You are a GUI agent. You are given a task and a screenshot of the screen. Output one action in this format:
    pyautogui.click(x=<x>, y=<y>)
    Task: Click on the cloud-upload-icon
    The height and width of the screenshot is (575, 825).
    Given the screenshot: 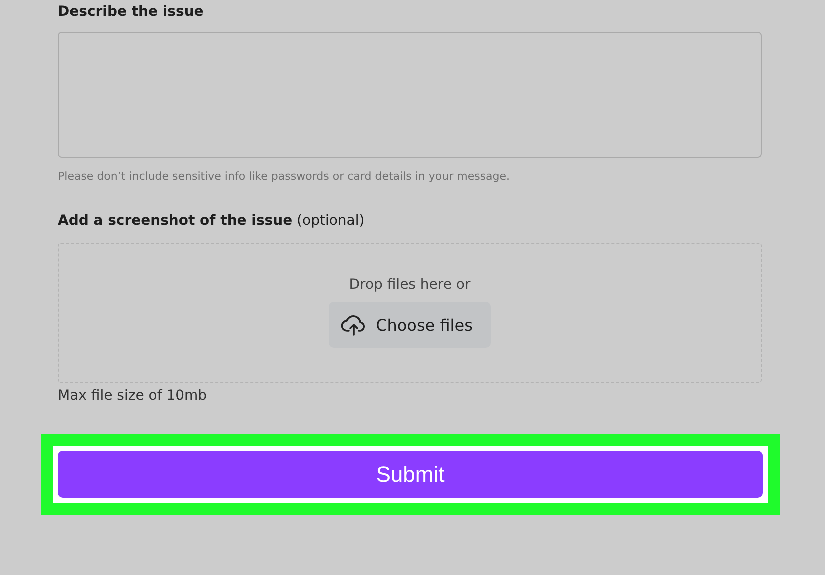 What is the action you would take?
    pyautogui.click(x=354, y=325)
    